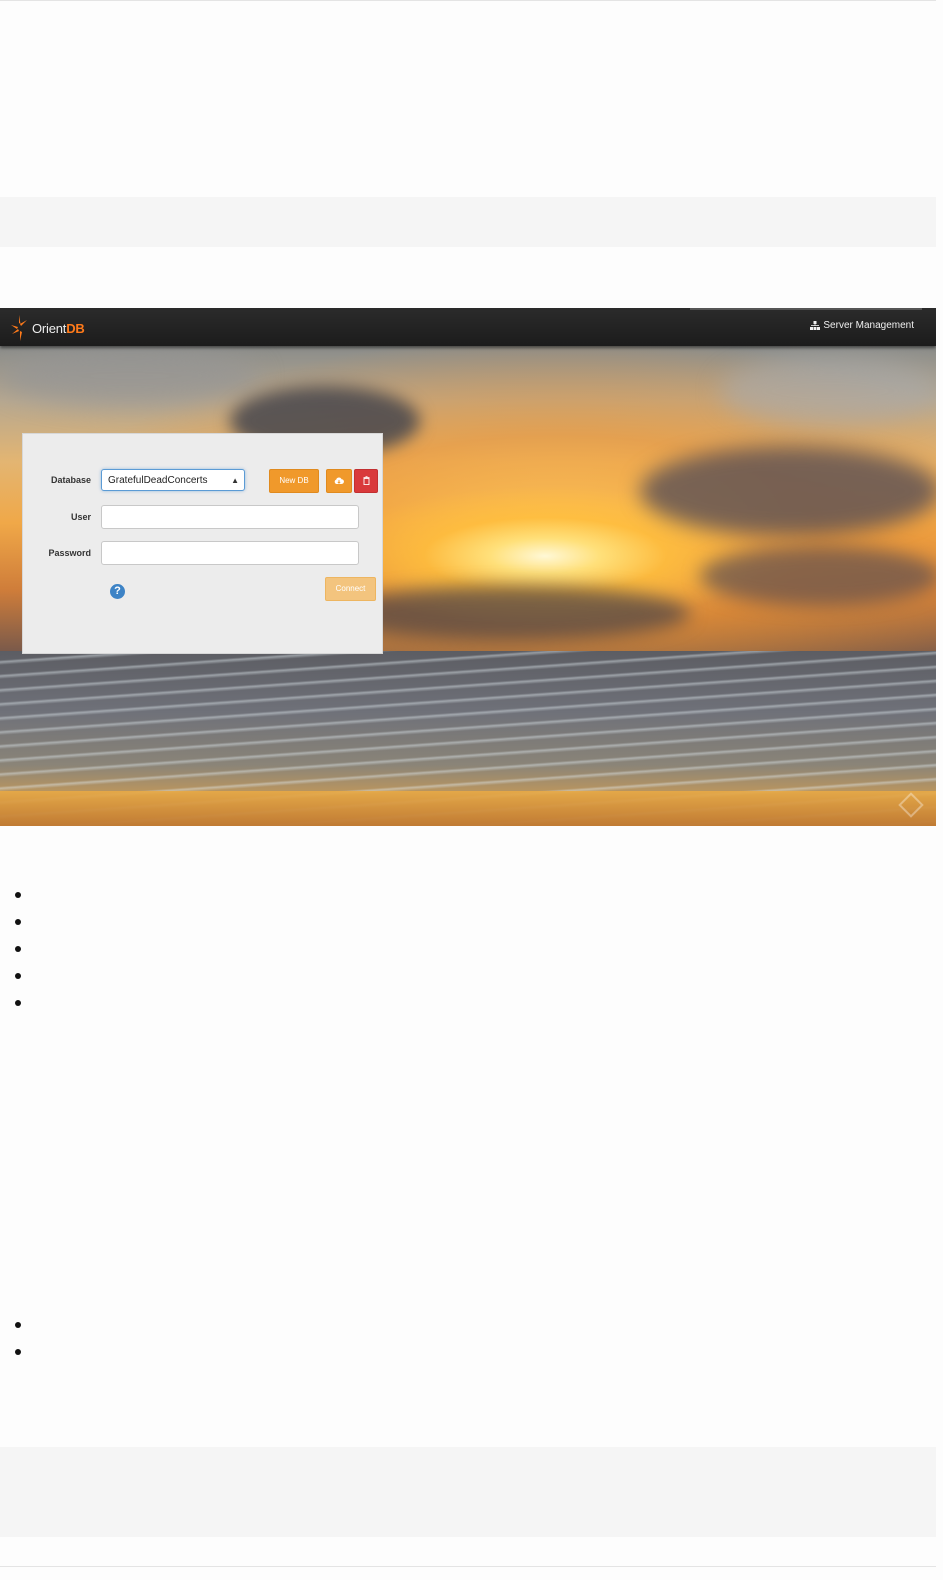 The width and height of the screenshot is (943, 1580). Describe the element at coordinates (468, 1566) in the screenshot. I see `bottom-divider` at that location.